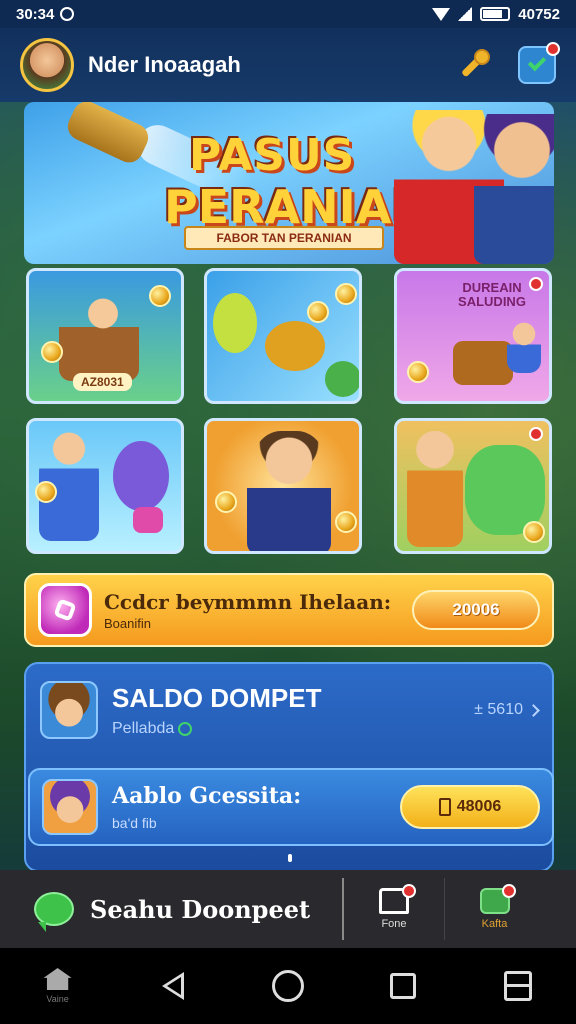 This screenshot has height=1024, width=576. What do you see at coordinates (394, 909) in the screenshot?
I see `tab-feed: Fone` at bounding box center [394, 909].